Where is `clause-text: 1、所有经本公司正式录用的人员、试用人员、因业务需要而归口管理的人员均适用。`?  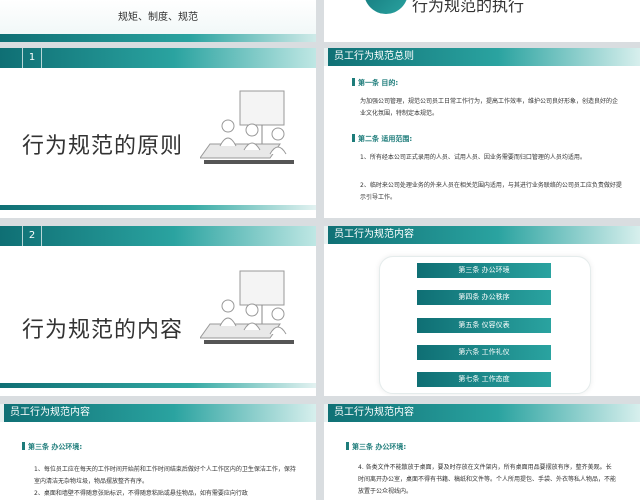
clause-text: 1、所有经本公司正式录用的人员、试用人员、因业务需要而归口管理的人员均适用。 is located at coordinates (473, 157).